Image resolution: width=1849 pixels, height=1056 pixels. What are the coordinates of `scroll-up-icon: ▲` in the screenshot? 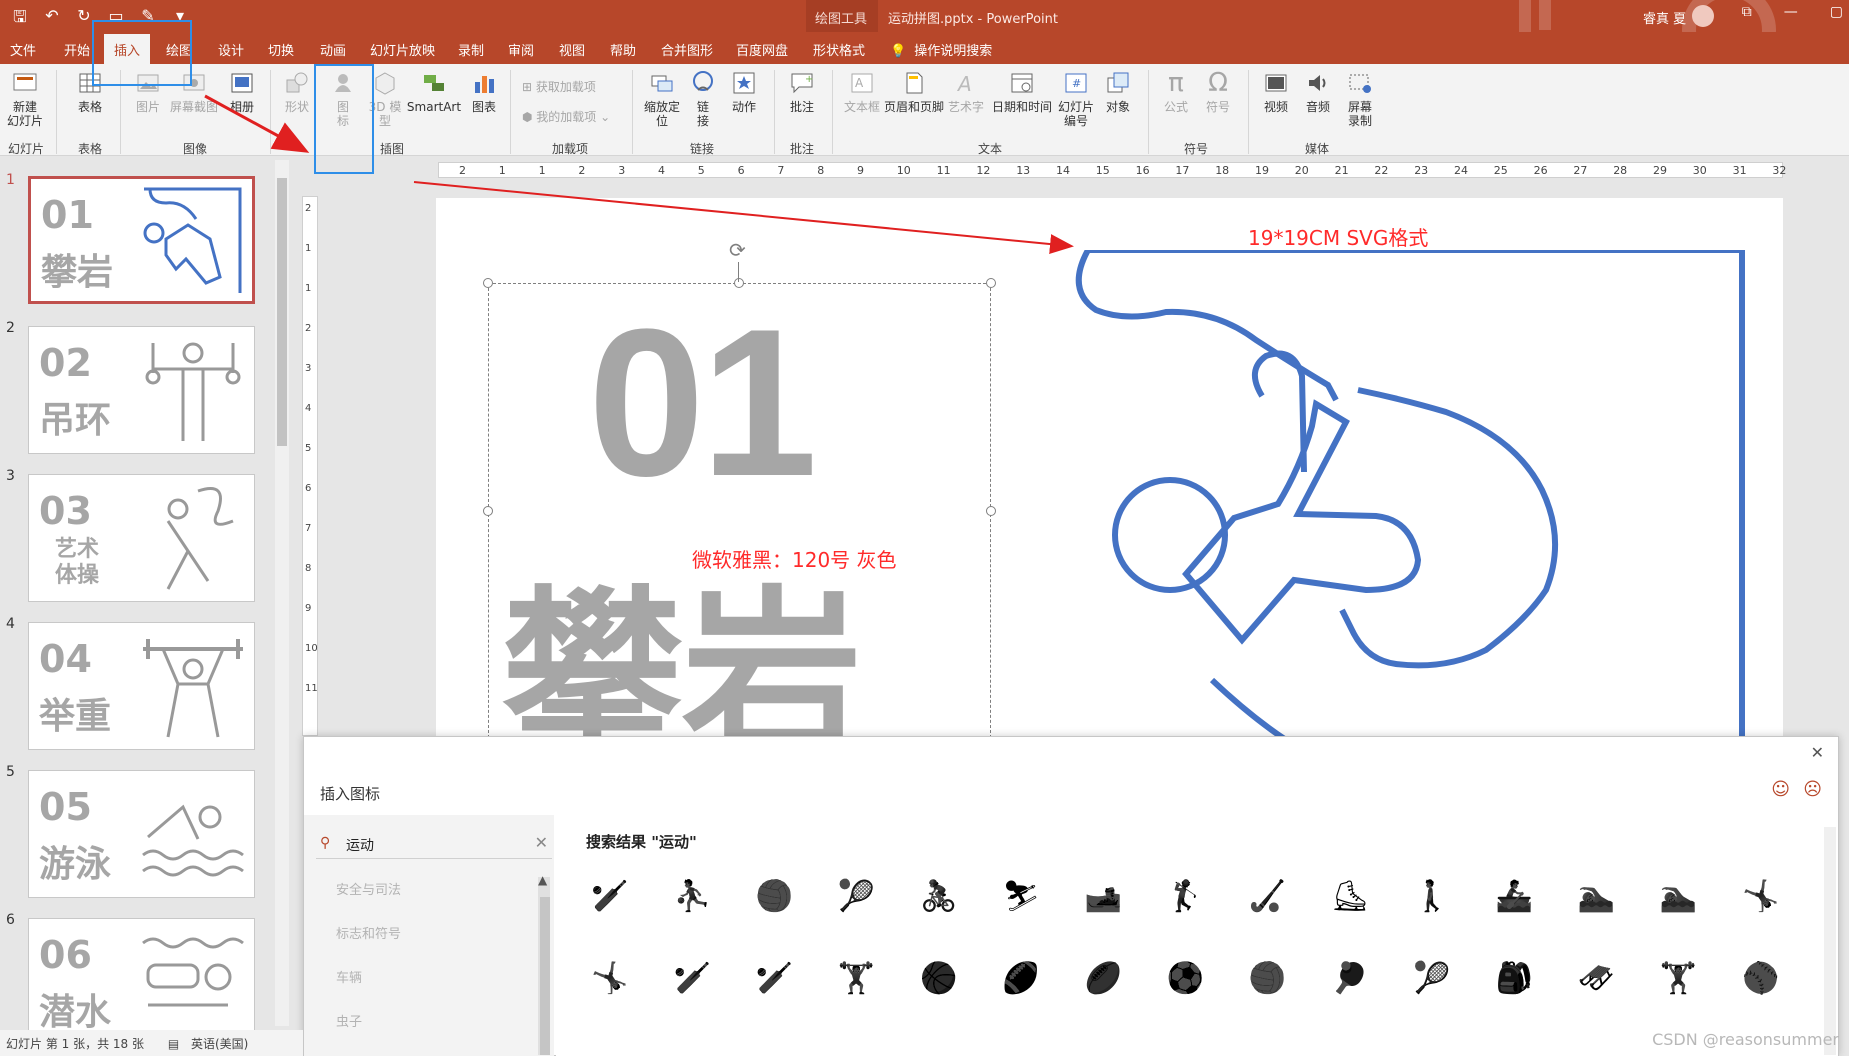 It's located at (542, 880).